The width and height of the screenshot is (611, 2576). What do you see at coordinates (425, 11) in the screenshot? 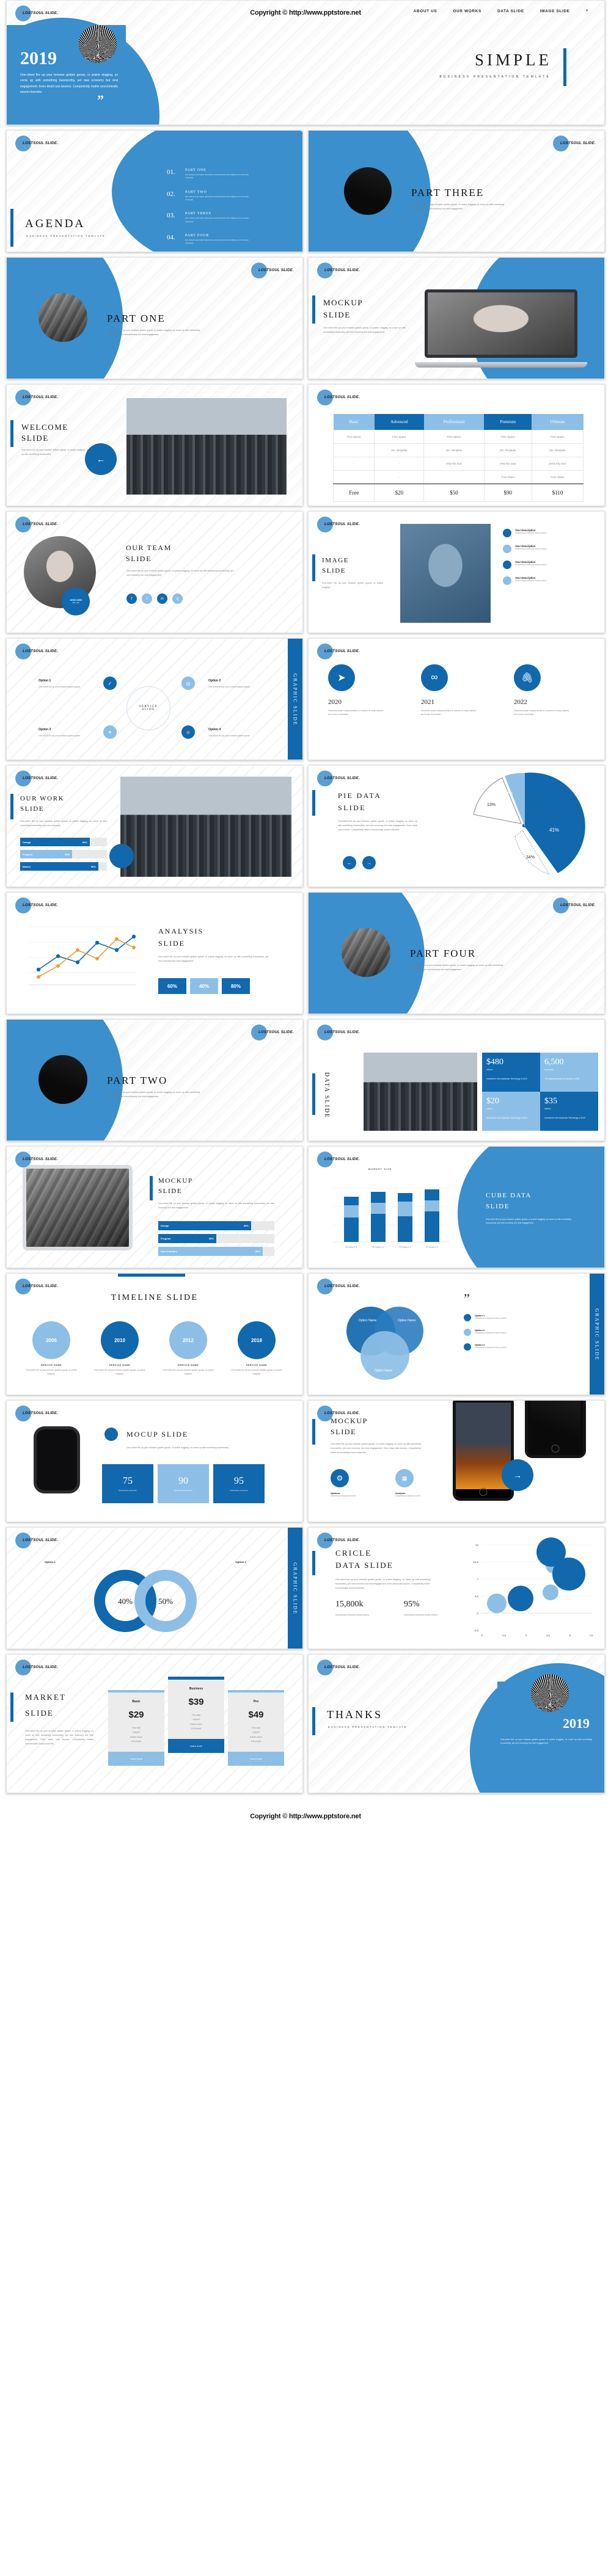
I see `nav-item-about-us: ABOUT US` at bounding box center [425, 11].